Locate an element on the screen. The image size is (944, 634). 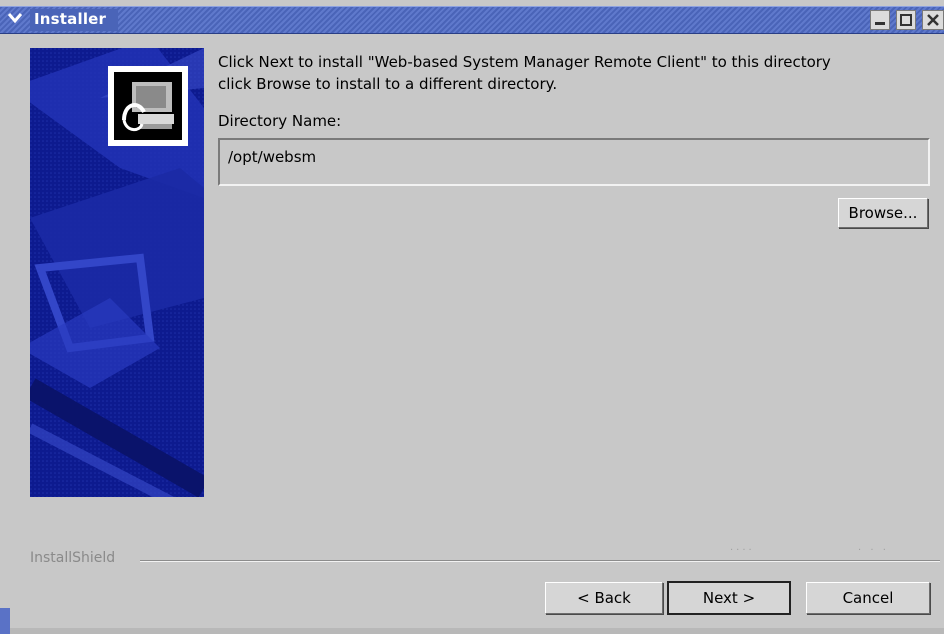
chevron-down-icon-glyph is located at coordinates (15, 18).